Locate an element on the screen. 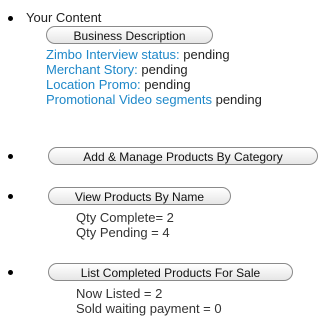 The image size is (328, 321). view-products-by-name-button: View Products By Name is located at coordinates (139, 196).